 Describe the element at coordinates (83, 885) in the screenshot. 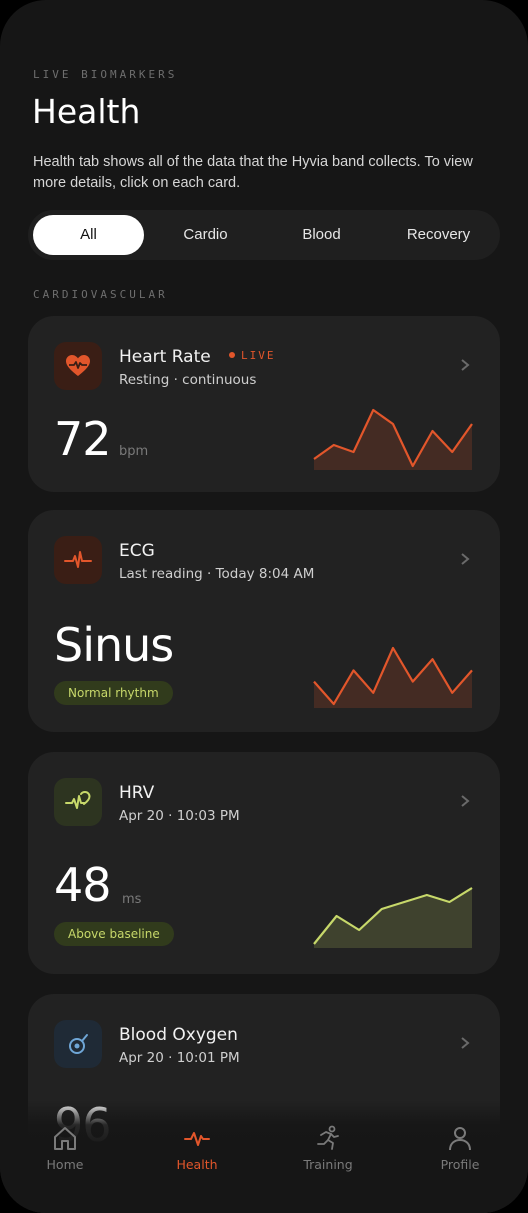

I see `hrv-value: 48` at that location.